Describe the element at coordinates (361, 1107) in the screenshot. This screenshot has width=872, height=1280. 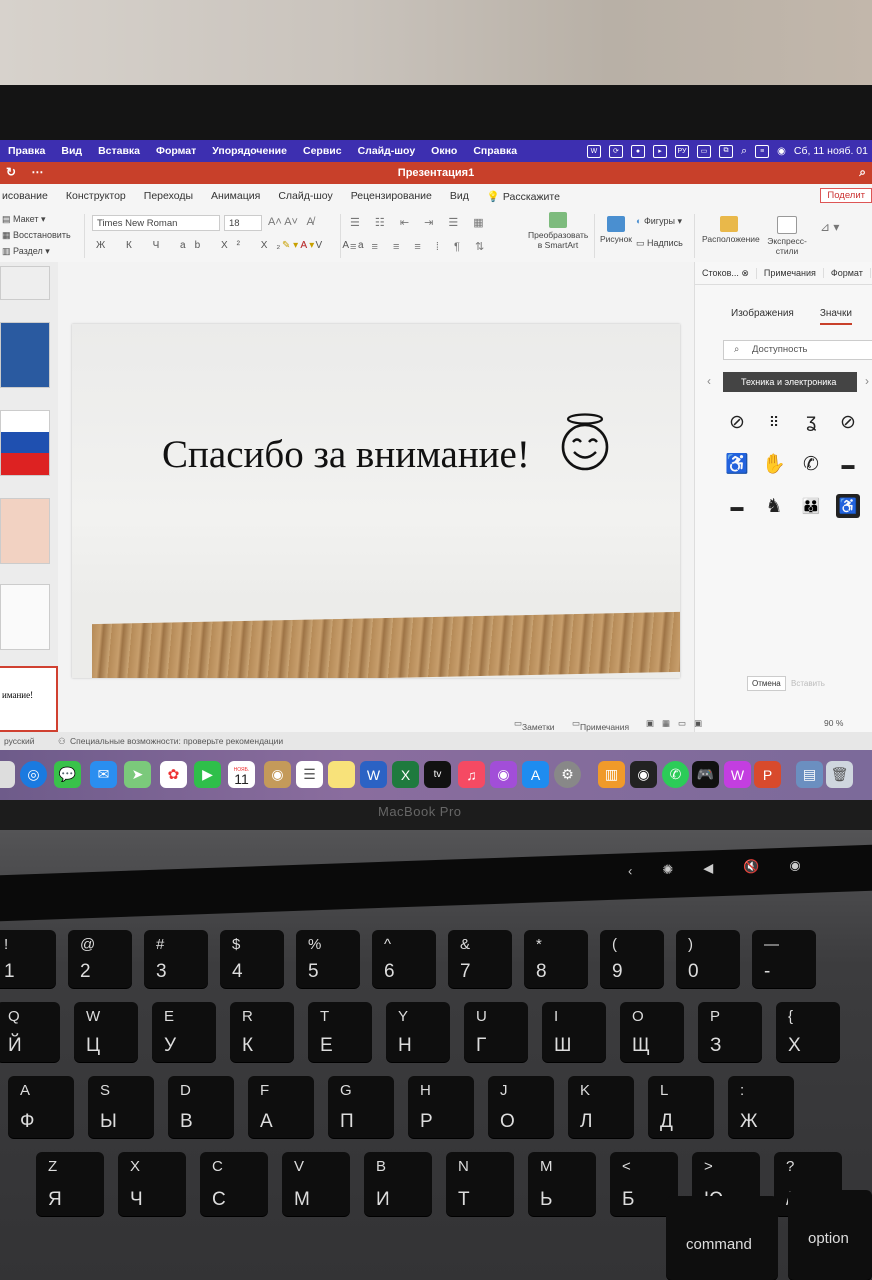
I see `keyboard-key: GП` at that location.